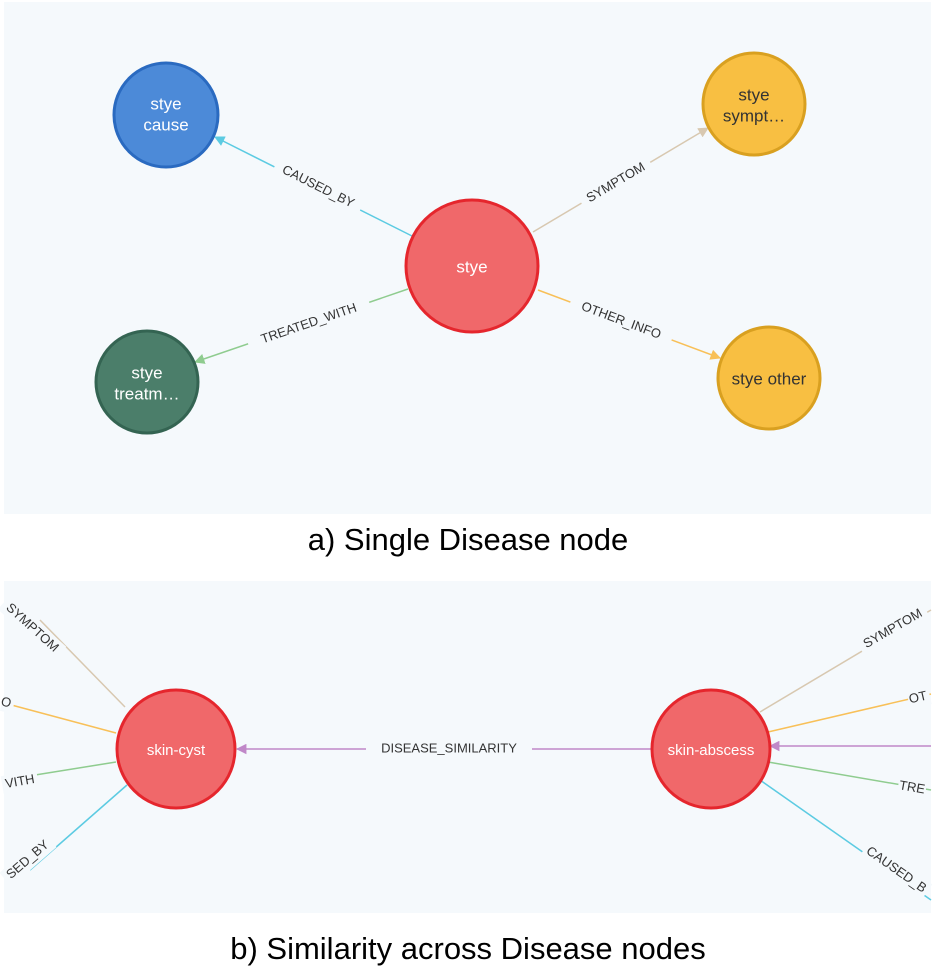  I want to click on node-label-line-2: cause, so click(165, 124).